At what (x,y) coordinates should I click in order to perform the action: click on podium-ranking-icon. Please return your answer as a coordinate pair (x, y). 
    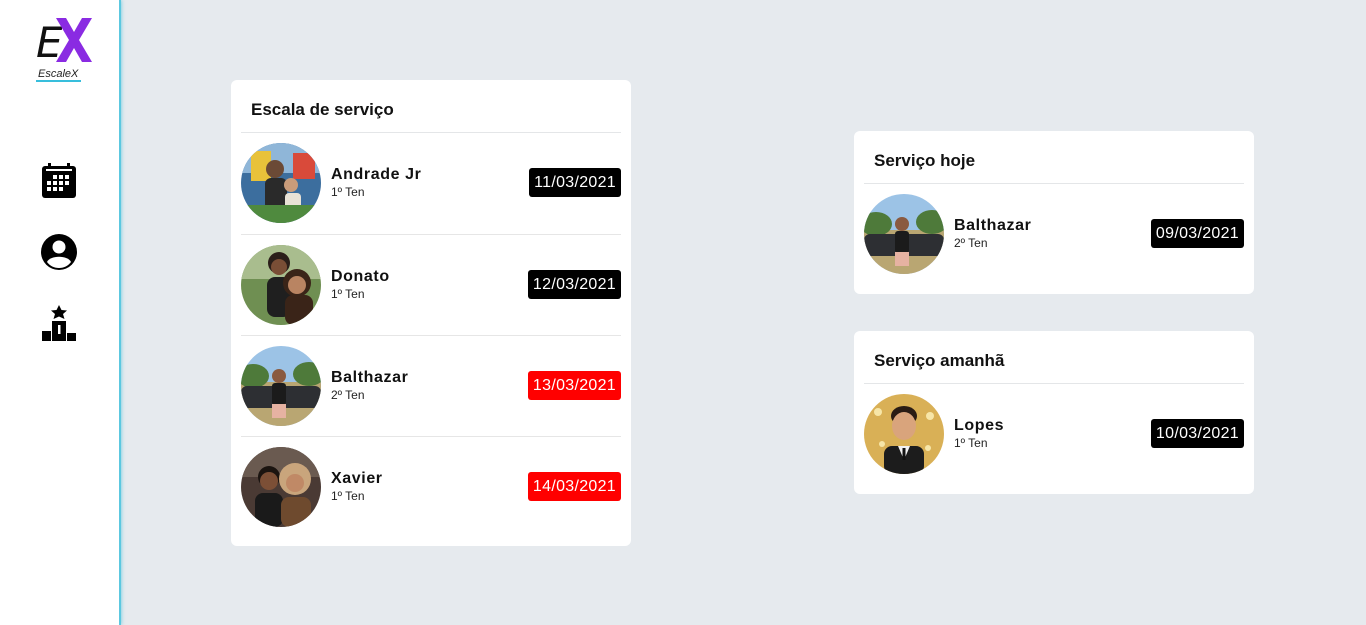
    Looking at the image, I should click on (59, 323).